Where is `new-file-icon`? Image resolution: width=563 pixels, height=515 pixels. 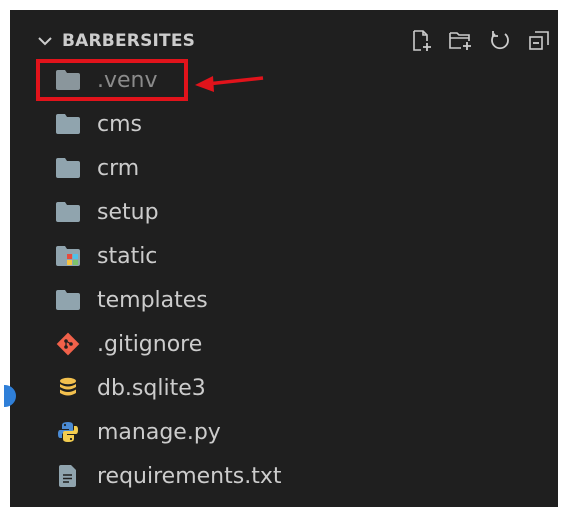 new-file-icon is located at coordinates (422, 41).